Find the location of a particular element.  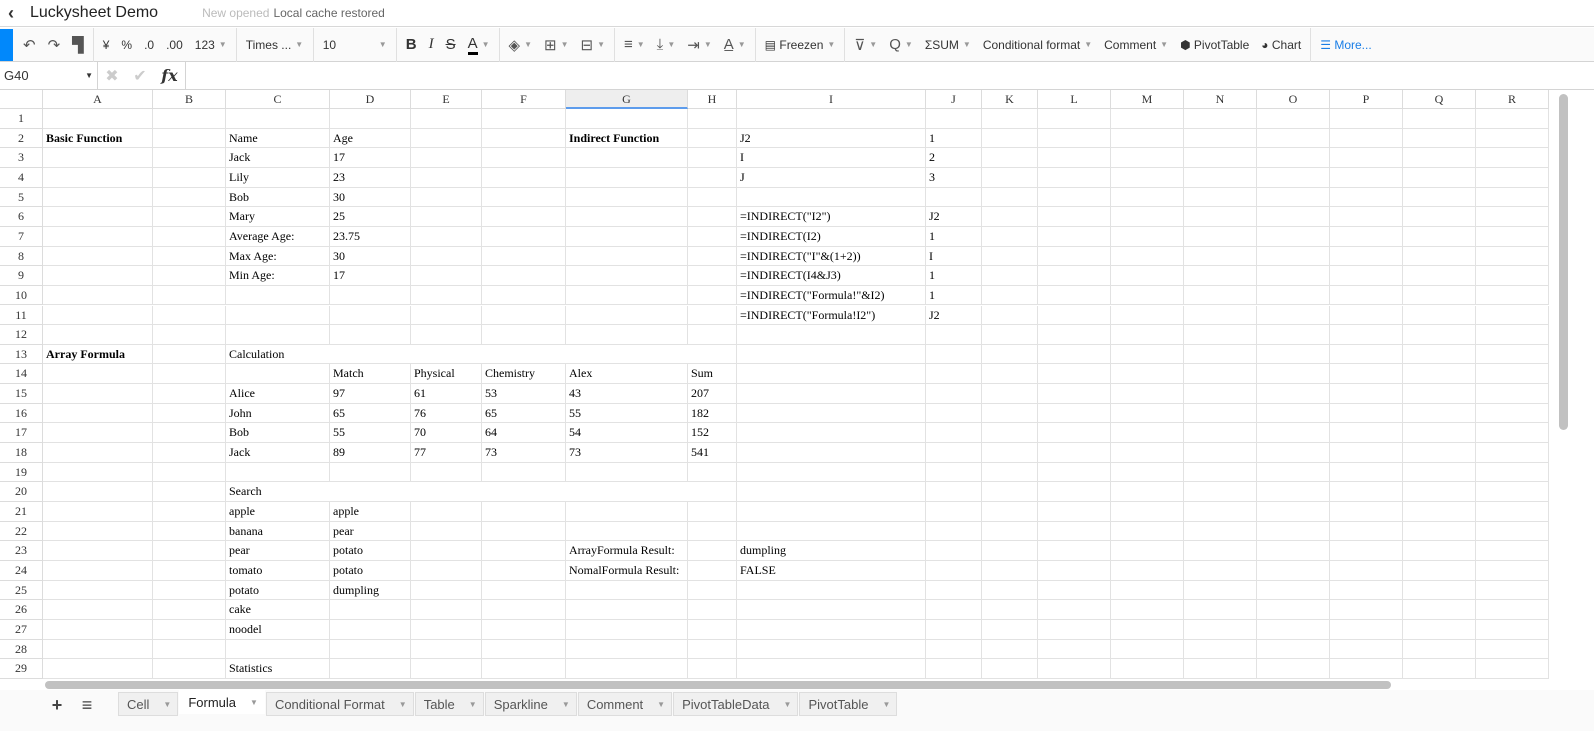

cell-B1 is located at coordinates (189, 119).